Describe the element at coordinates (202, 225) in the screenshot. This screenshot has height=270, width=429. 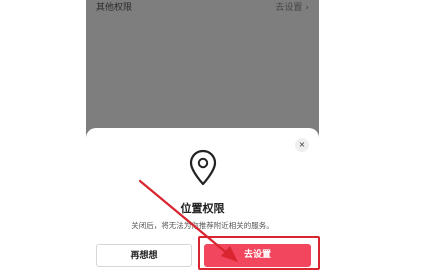
I see `dialog-description: 关闭后，将无法为你推荐附近相关的服务。` at that location.